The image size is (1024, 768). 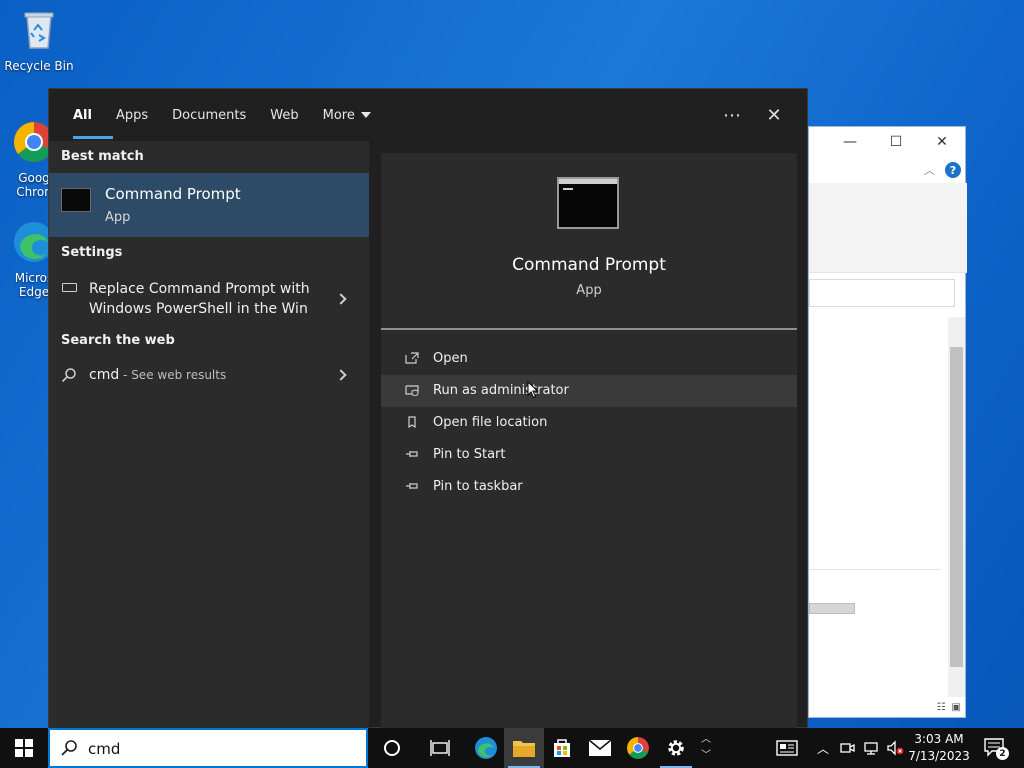 I want to click on scrollbar-thumb, so click(x=956, y=507).